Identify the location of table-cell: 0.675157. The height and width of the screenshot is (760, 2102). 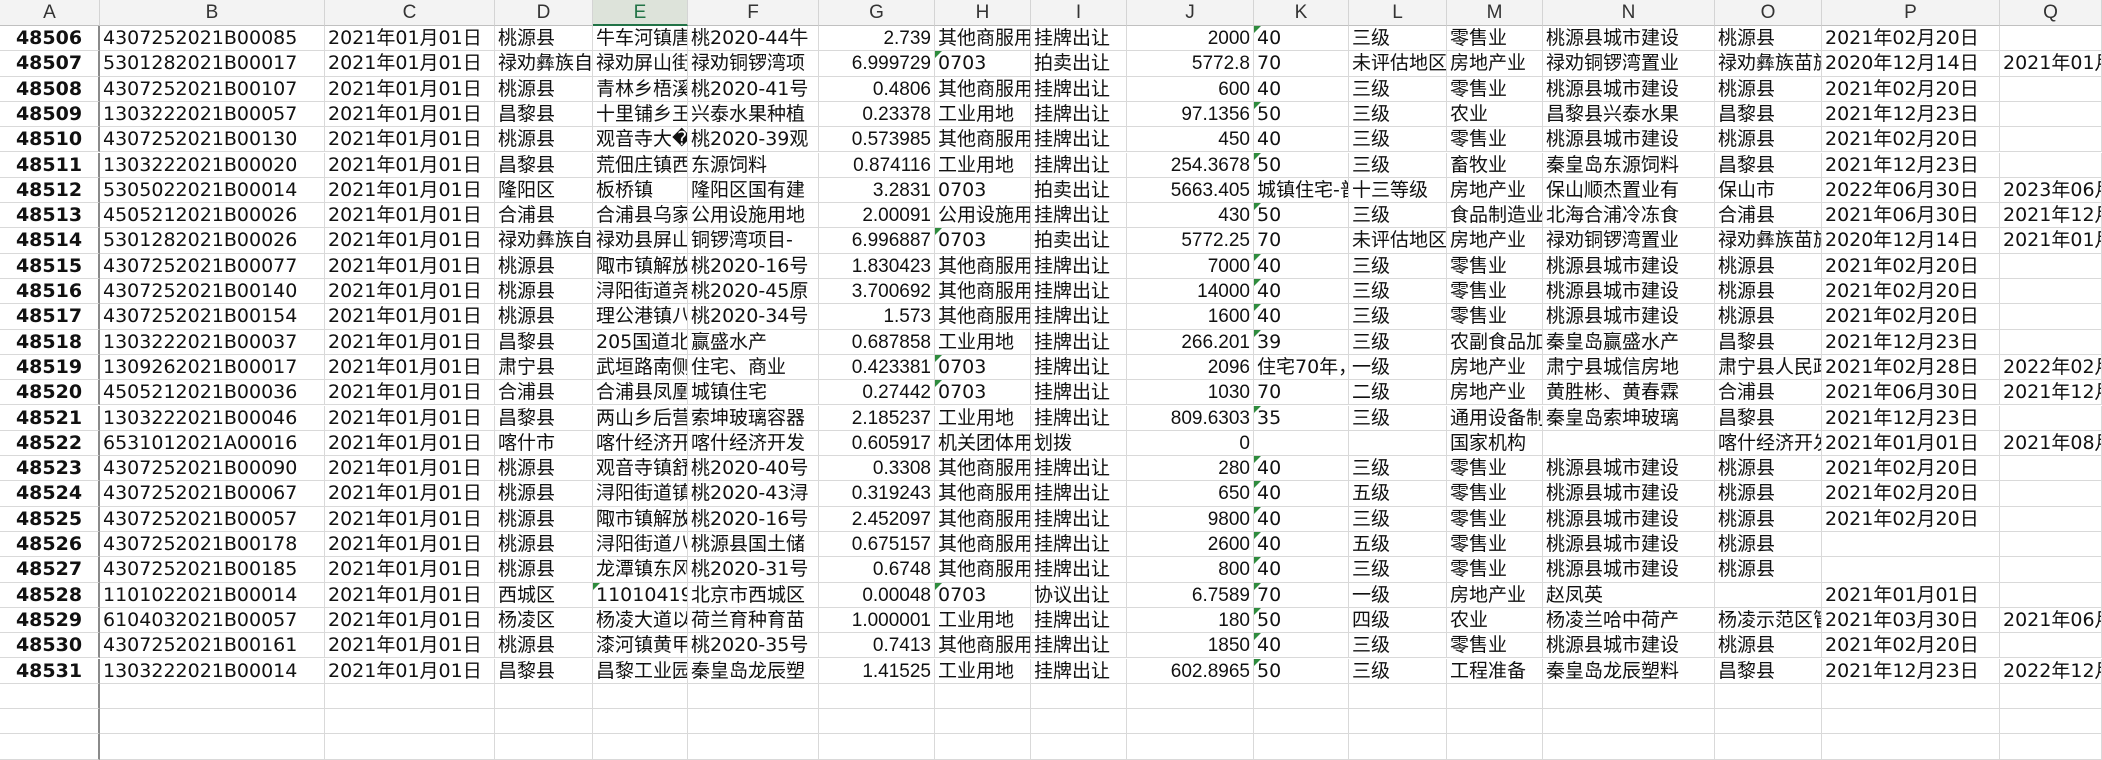
(877, 545).